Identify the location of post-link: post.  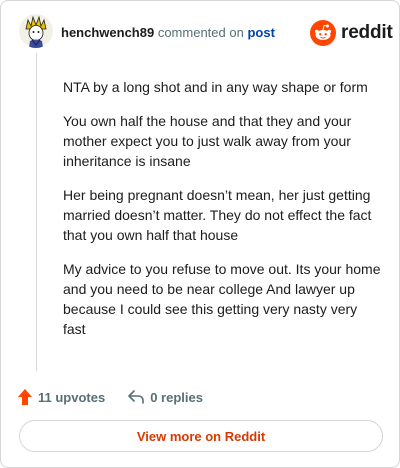
(260, 32).